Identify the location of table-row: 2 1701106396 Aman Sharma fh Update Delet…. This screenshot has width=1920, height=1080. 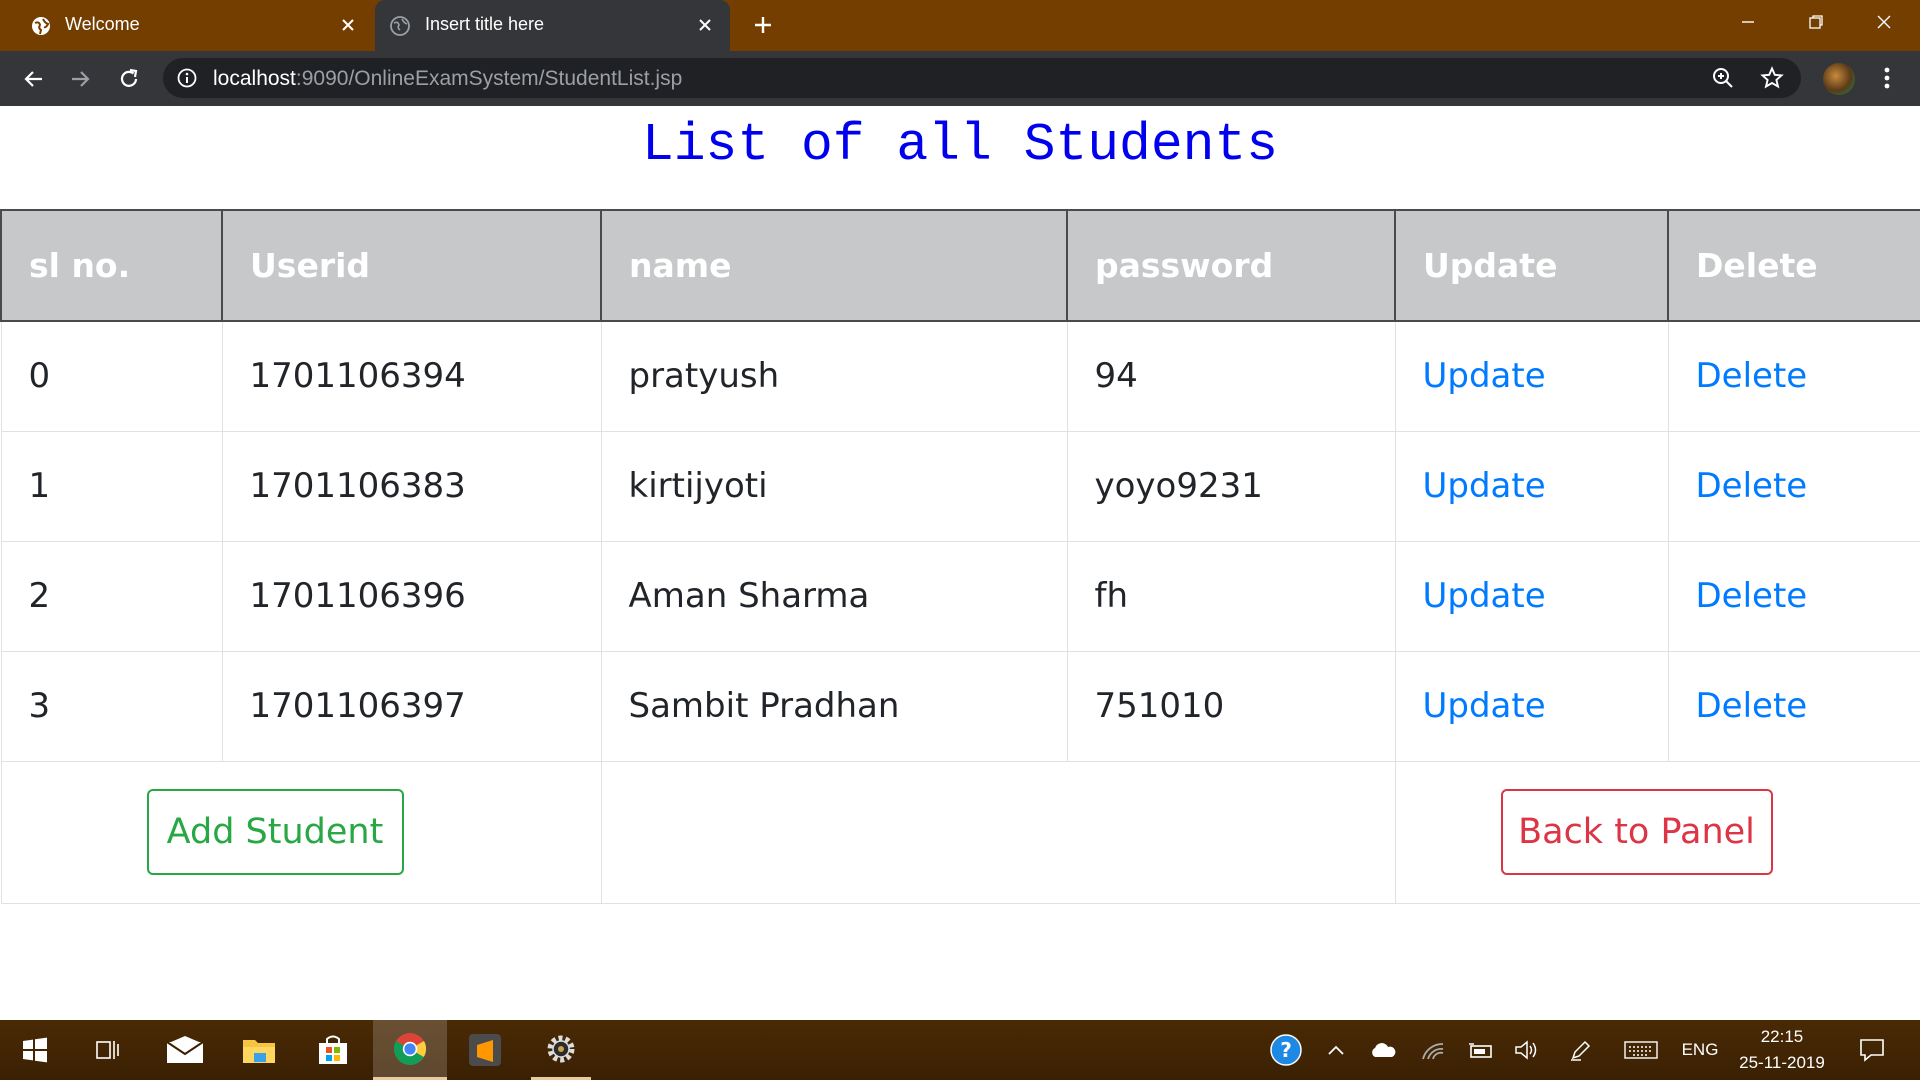
(960, 596).